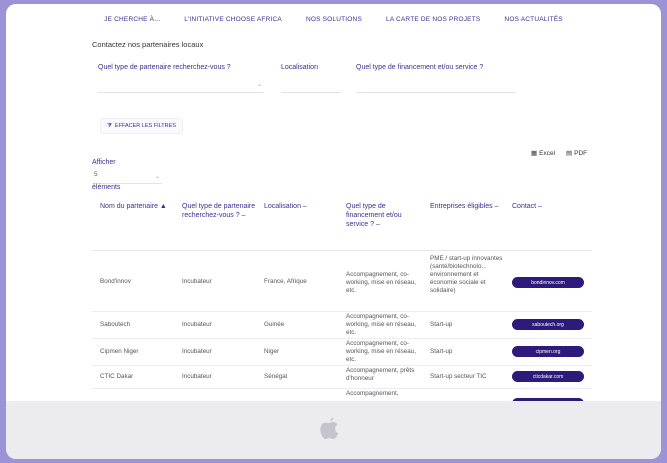 The image size is (667, 463). What do you see at coordinates (372, 393) in the screenshot?
I see `cell-service: Accompagnement,` at bounding box center [372, 393].